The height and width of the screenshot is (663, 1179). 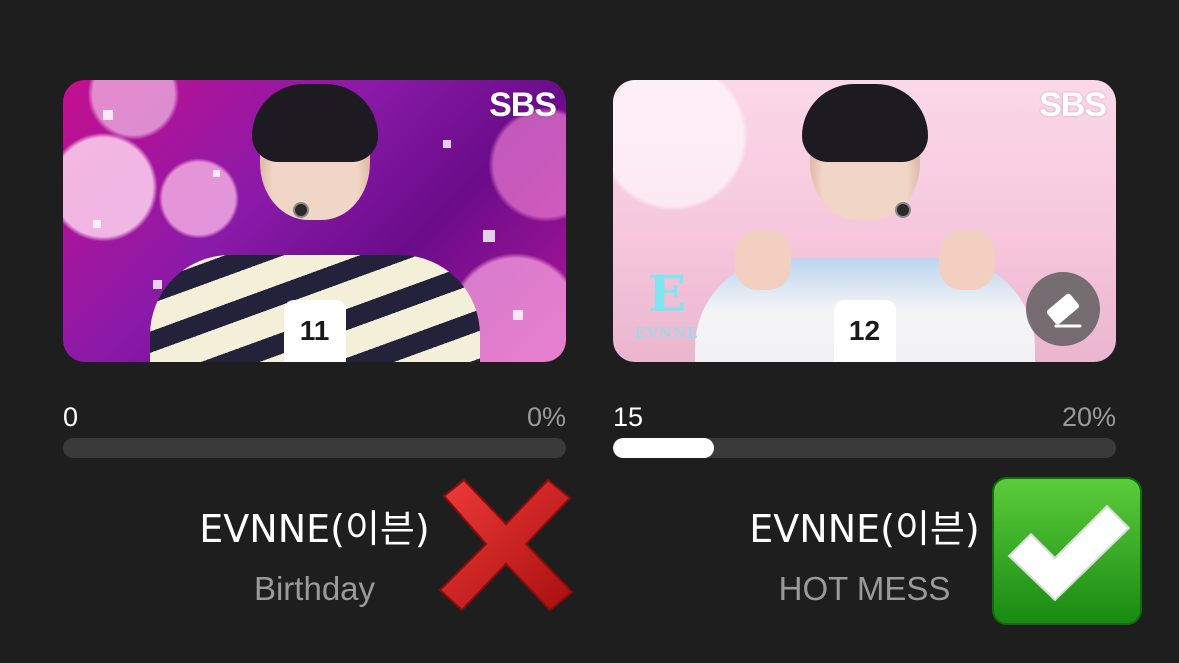 I want to click on vote-percent: 0%, so click(x=546, y=417).